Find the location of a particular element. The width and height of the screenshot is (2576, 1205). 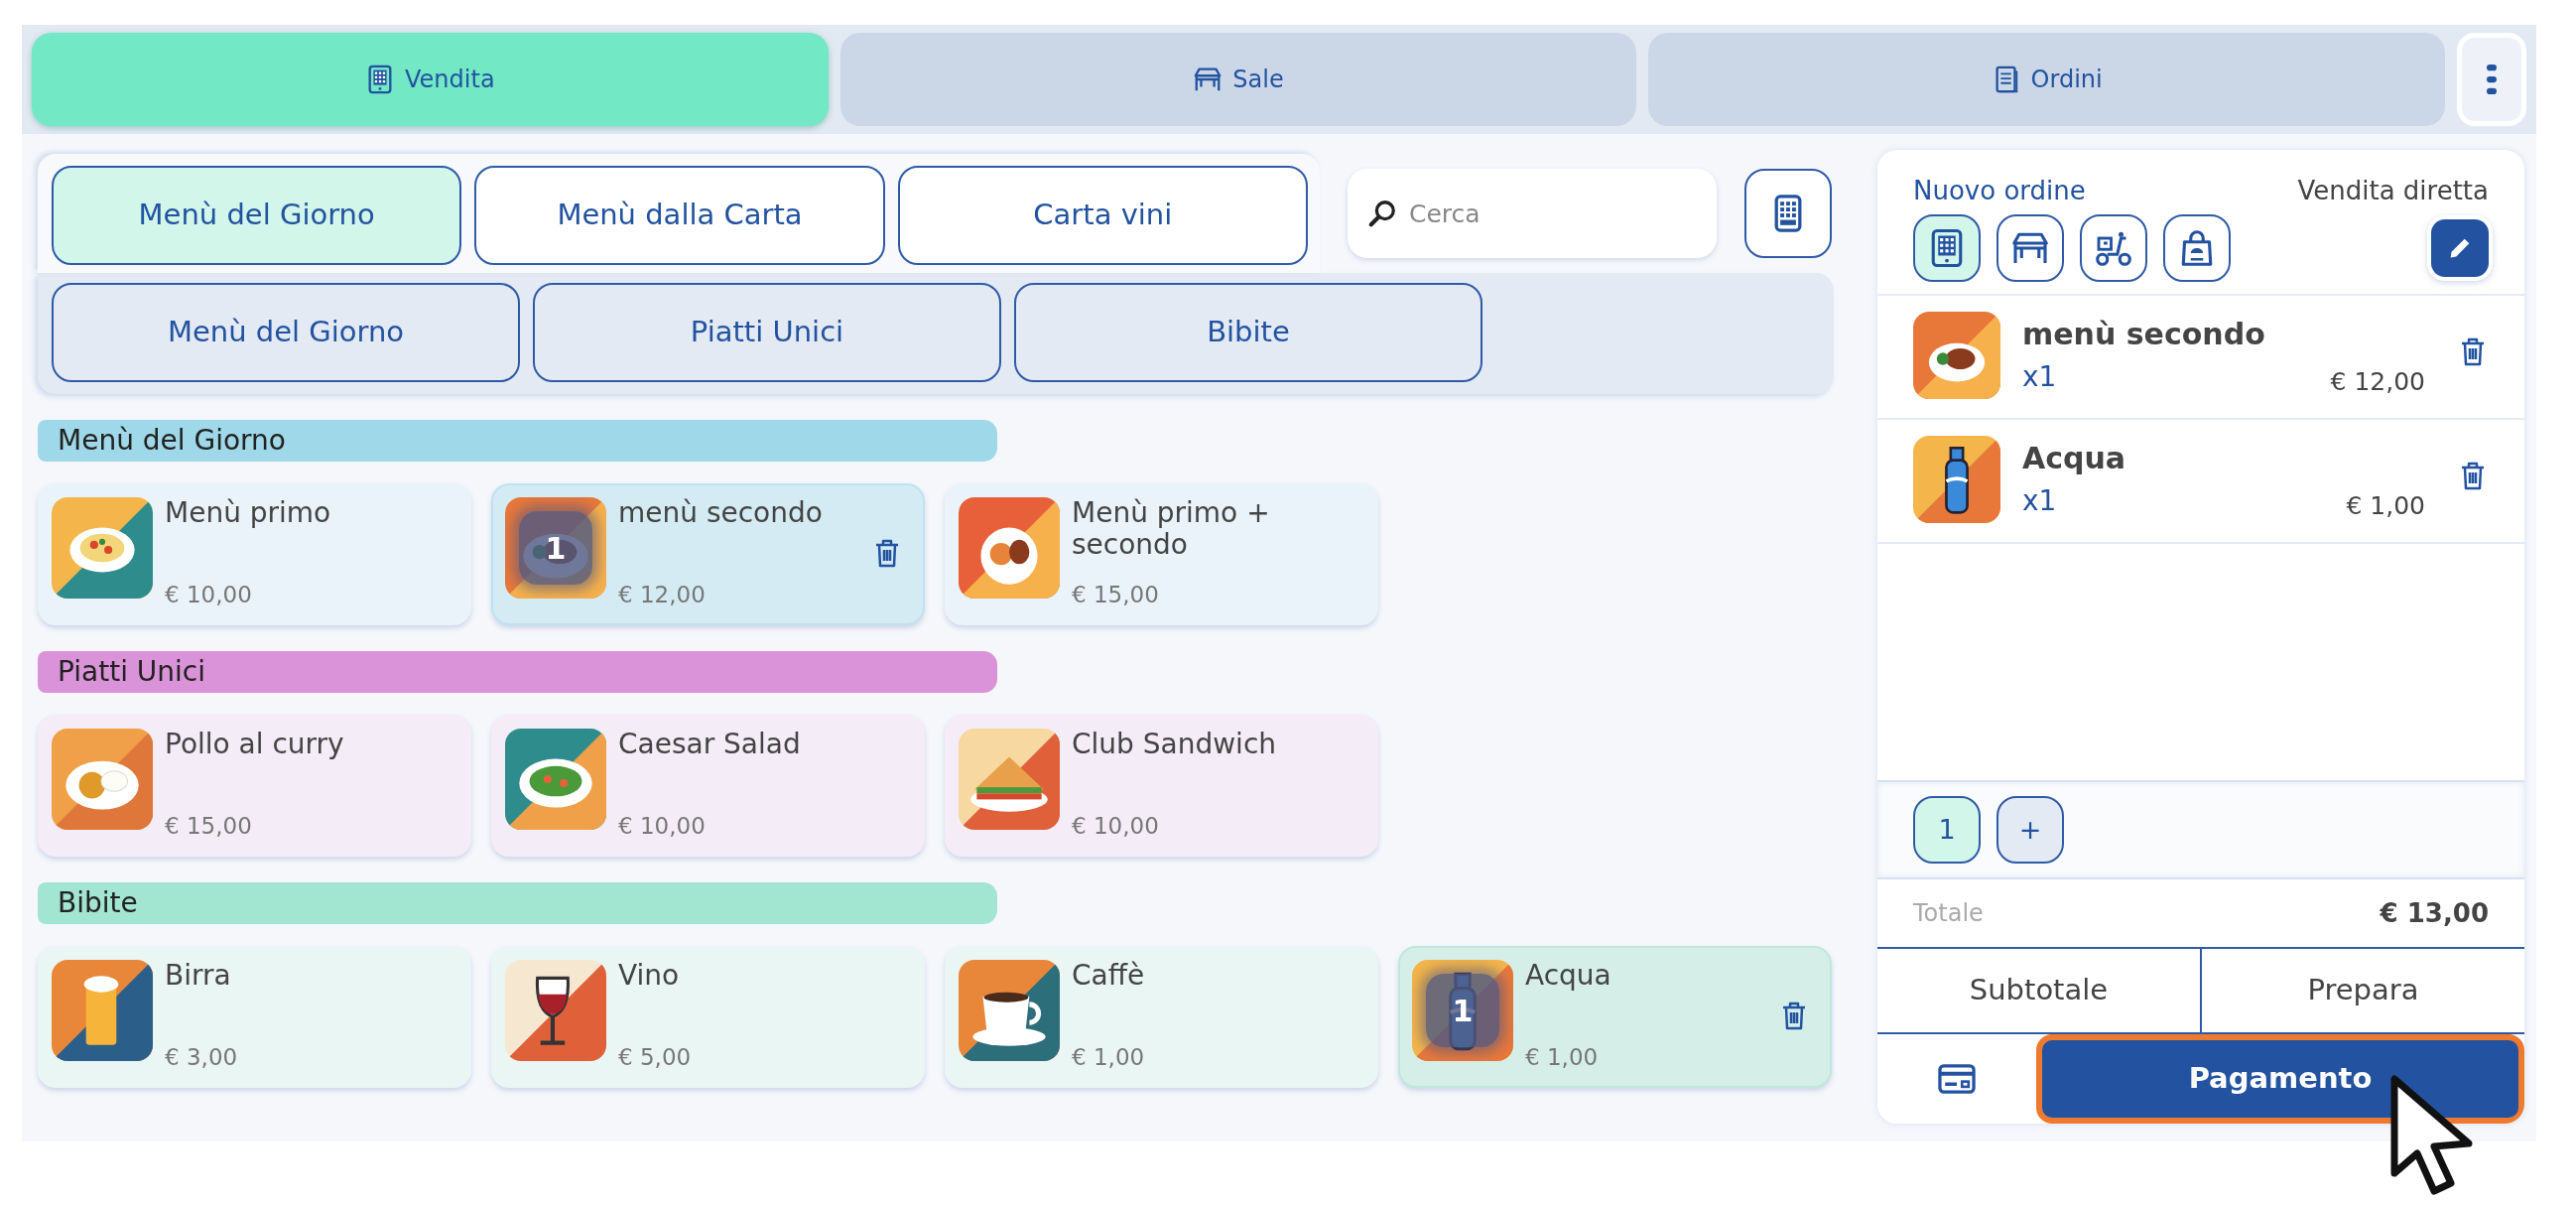

product-name: Birra is located at coordinates (198, 976).